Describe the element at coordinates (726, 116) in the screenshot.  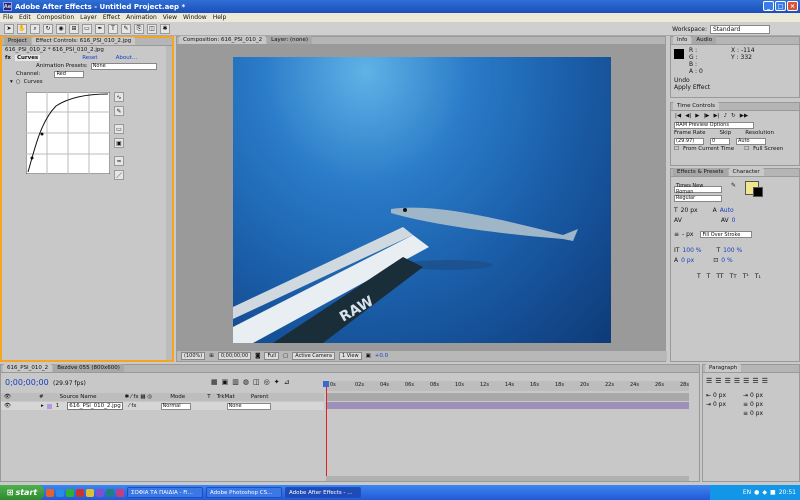
I see `audio-icon: ♪` at that location.